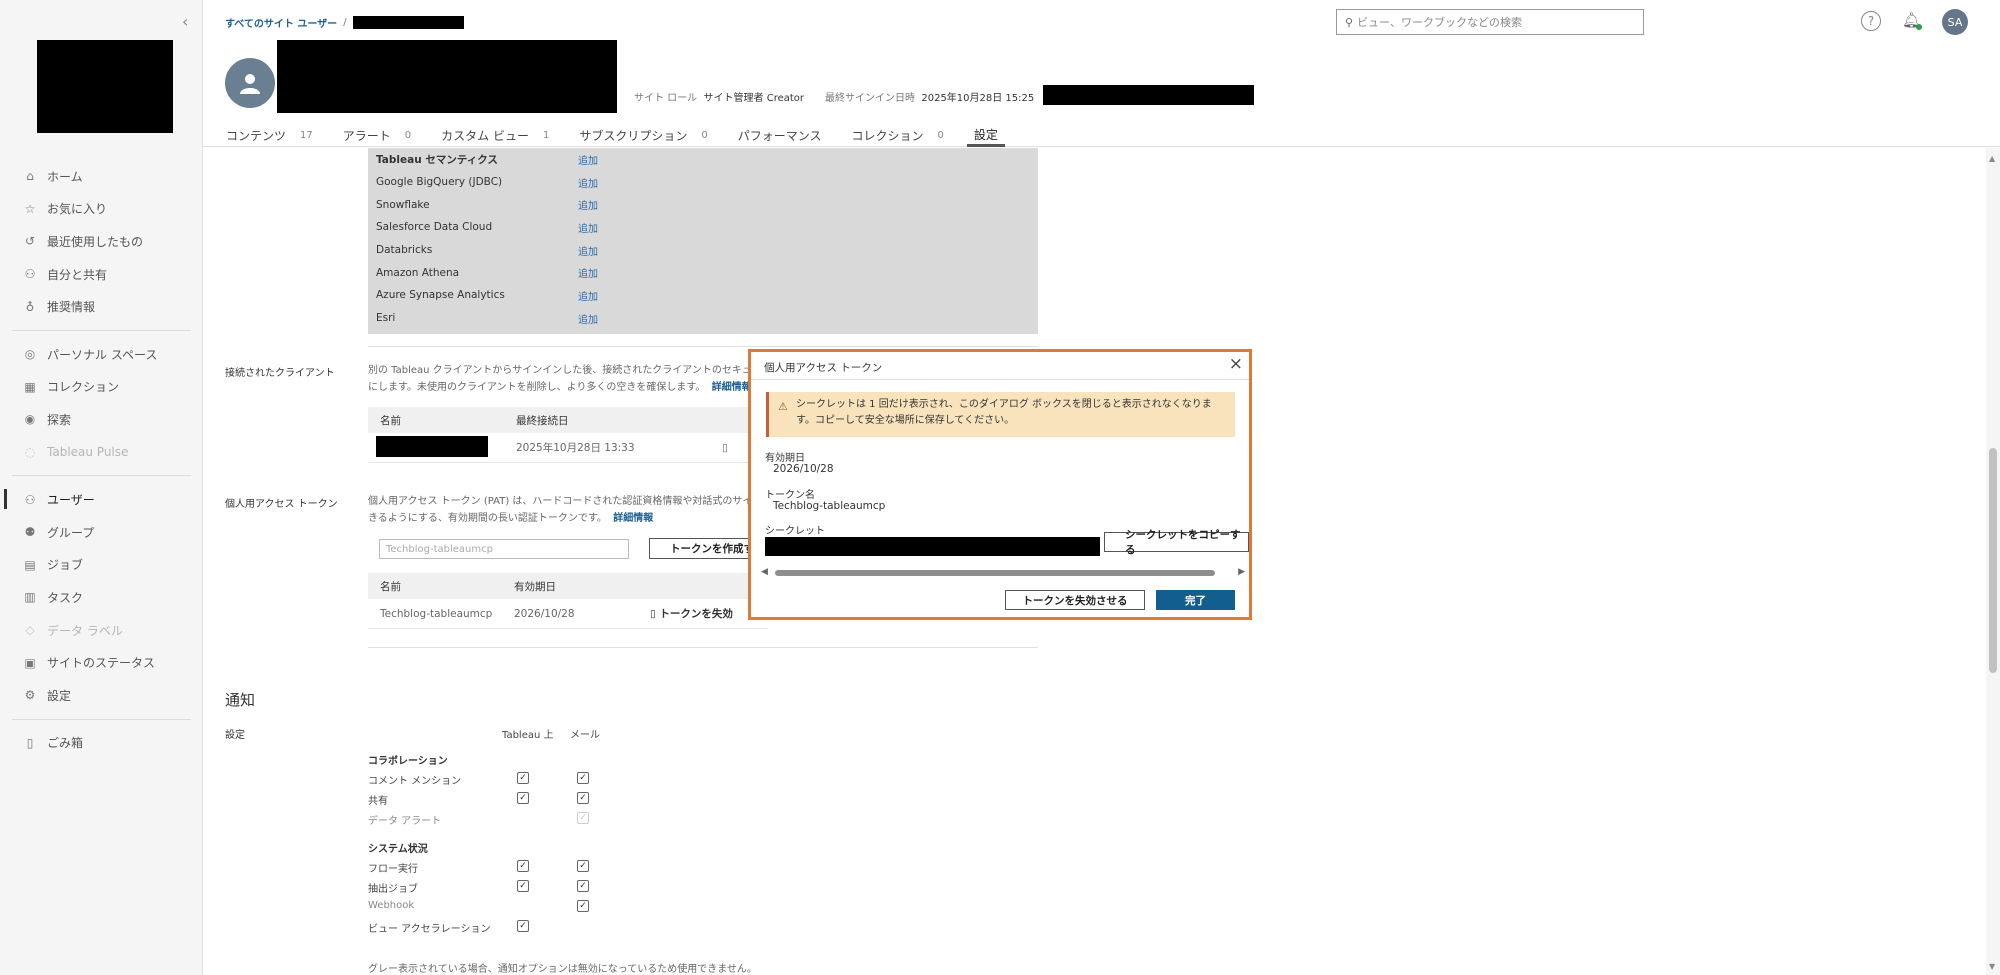  I want to click on revoke-token-link: ▯ トークンを失効, so click(691, 613).